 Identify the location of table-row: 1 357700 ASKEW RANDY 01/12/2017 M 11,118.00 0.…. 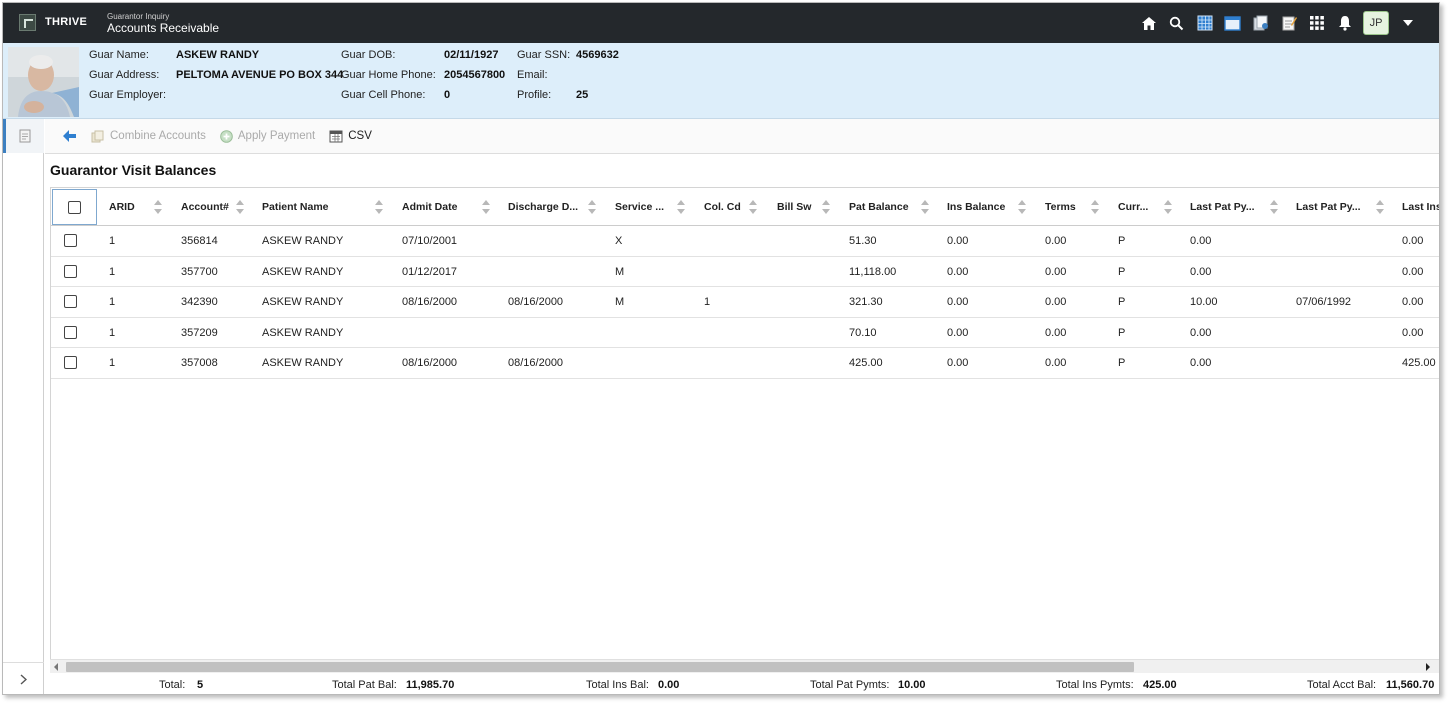
(745, 272).